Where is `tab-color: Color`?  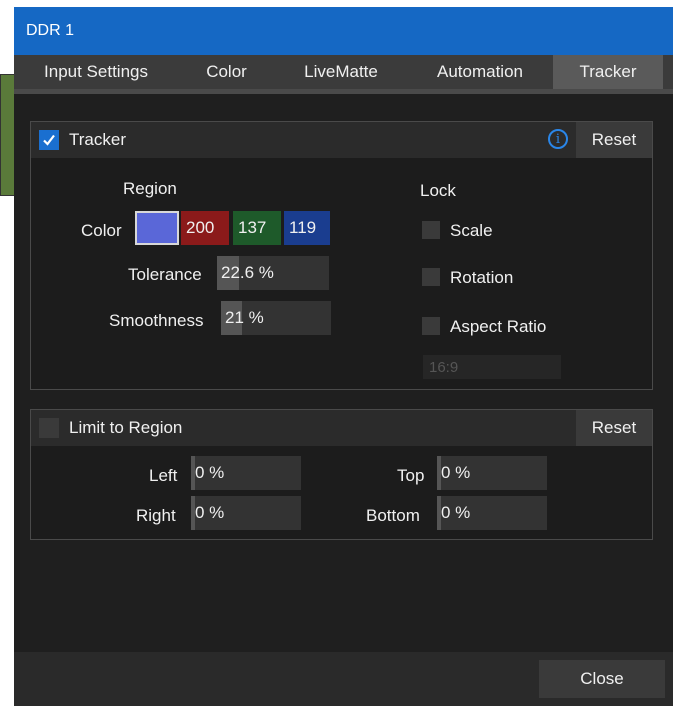
tab-color: Color is located at coordinates (226, 72).